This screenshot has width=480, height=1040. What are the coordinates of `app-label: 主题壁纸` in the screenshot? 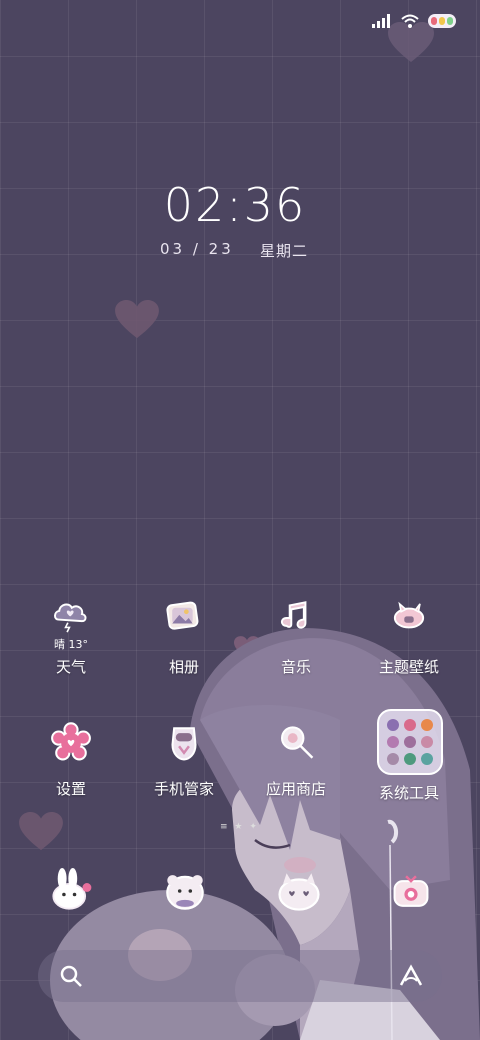 It's located at (408, 667).